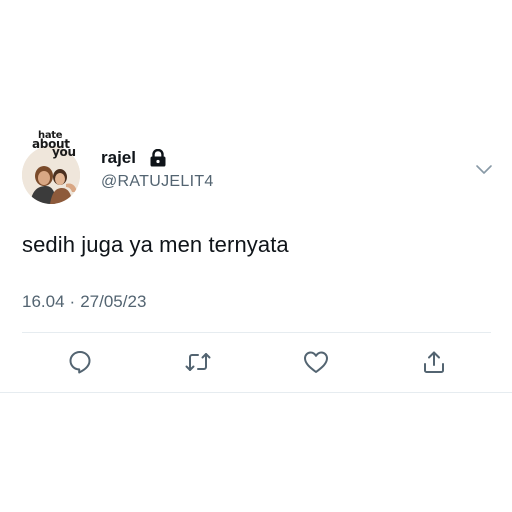  I want to click on heart-icon, so click(316, 362).